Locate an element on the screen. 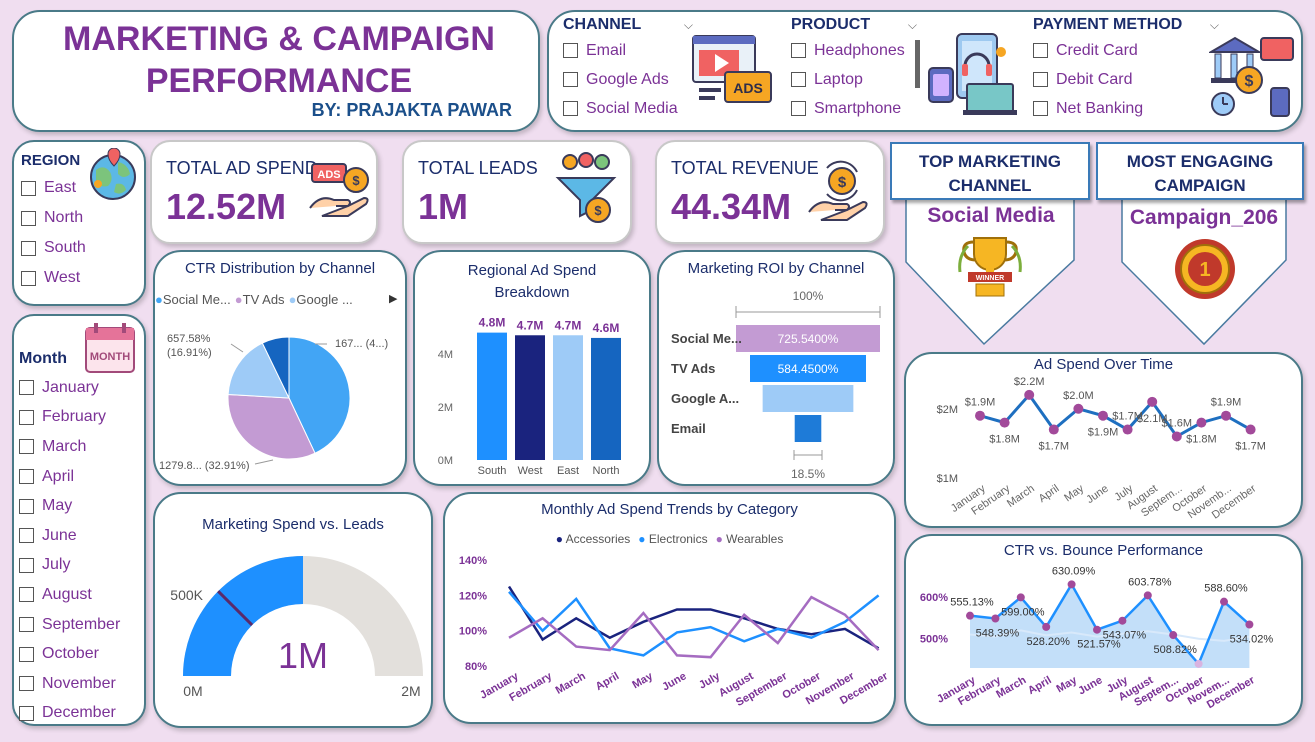 The image size is (1315, 742). region-option-north: North is located at coordinates (53, 218).